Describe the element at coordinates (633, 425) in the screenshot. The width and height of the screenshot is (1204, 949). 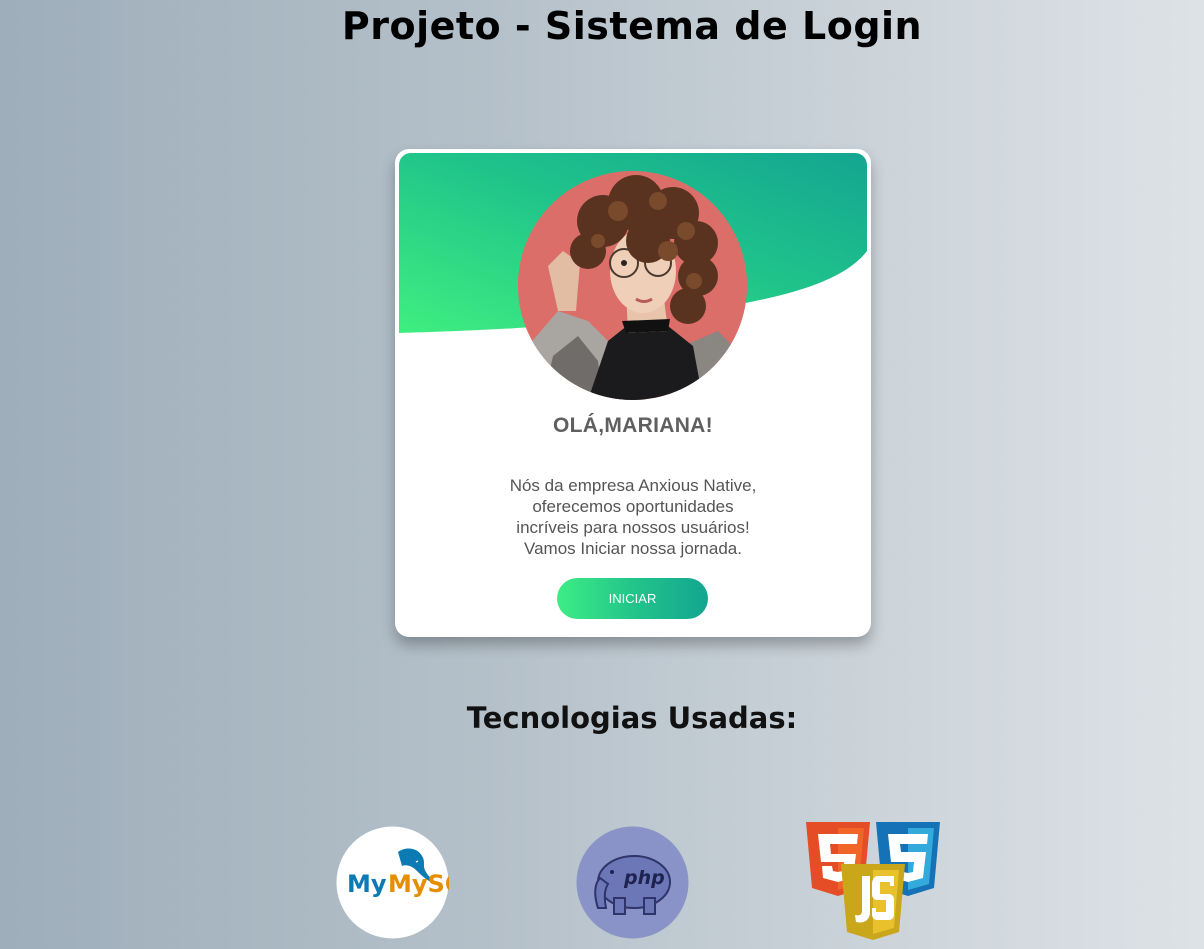
I see `greeting-heading: OLÁ,MARIANA!` at that location.